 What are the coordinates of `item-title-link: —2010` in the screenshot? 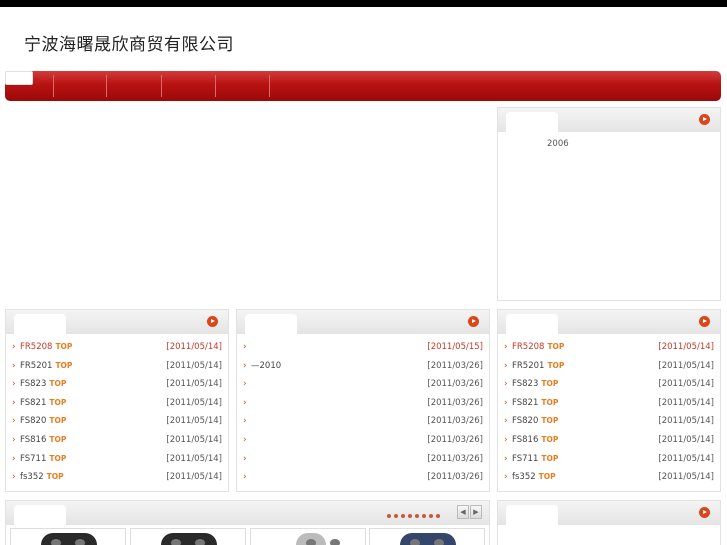 It's located at (266, 366).